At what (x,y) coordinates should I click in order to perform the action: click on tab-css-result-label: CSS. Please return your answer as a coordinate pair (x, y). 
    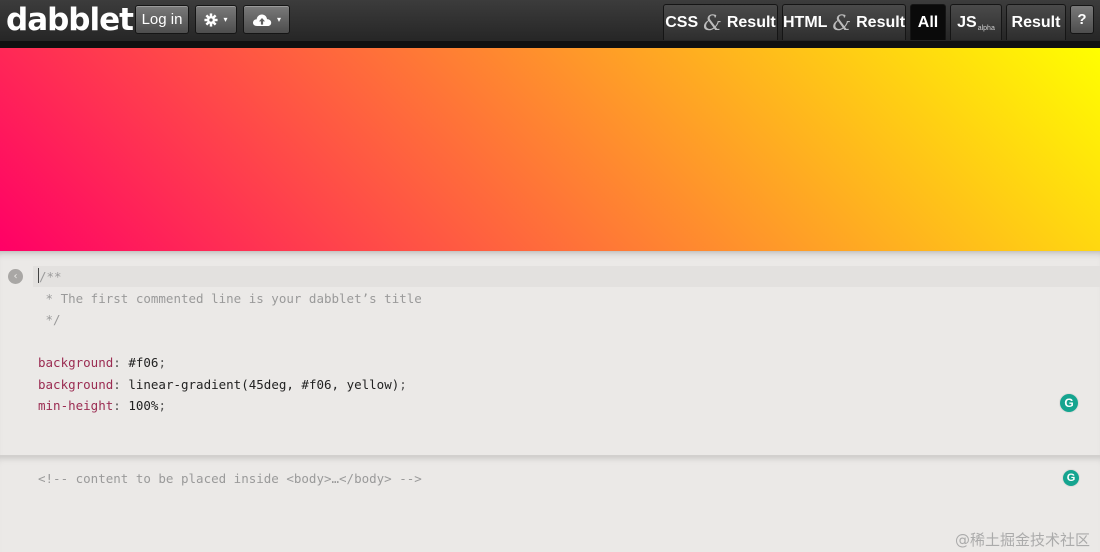
    Looking at the image, I should click on (682, 22).